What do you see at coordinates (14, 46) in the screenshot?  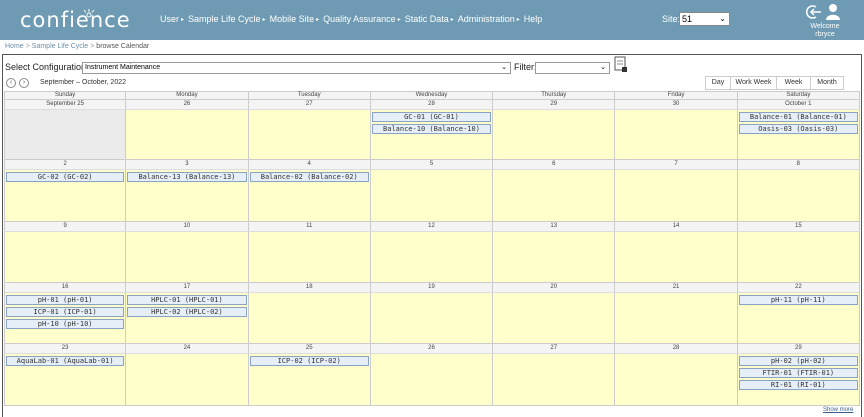 I see `breadcrumb-home: Home` at bounding box center [14, 46].